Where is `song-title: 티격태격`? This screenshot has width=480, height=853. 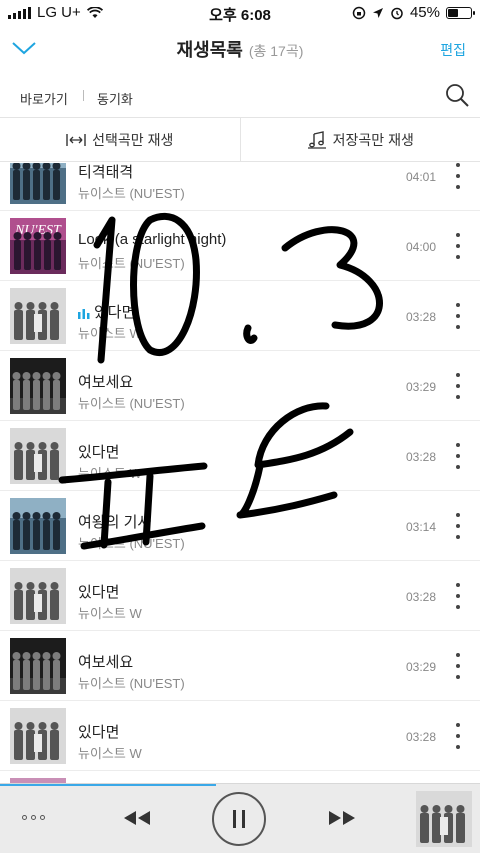
song-title: 티격태격 is located at coordinates (105, 172).